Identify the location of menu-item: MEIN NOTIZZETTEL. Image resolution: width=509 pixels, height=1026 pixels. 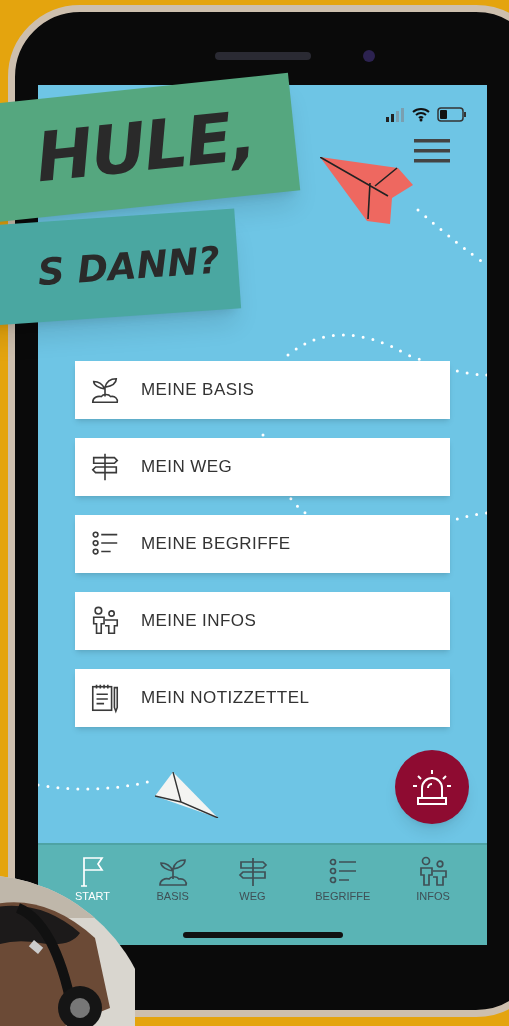
(262, 698).